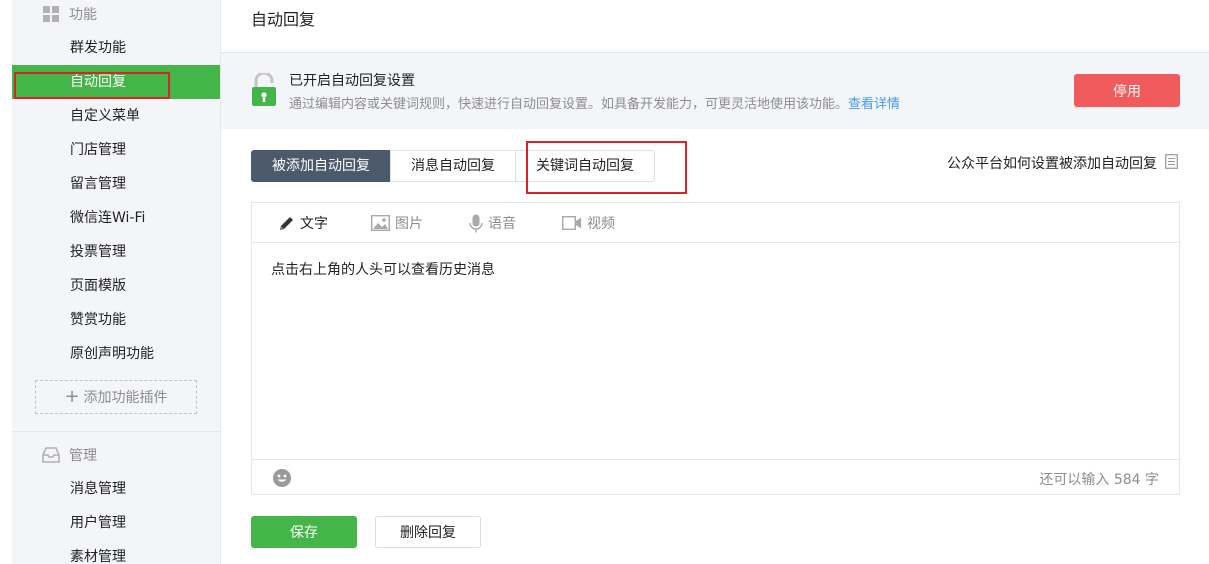  I want to click on grid-icon, so click(51, 14).